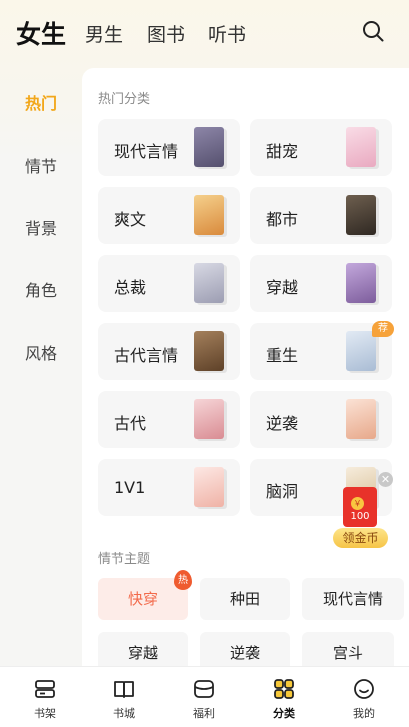  What do you see at coordinates (383, 329) in the screenshot?
I see `recommend-badge: 荐` at bounding box center [383, 329].